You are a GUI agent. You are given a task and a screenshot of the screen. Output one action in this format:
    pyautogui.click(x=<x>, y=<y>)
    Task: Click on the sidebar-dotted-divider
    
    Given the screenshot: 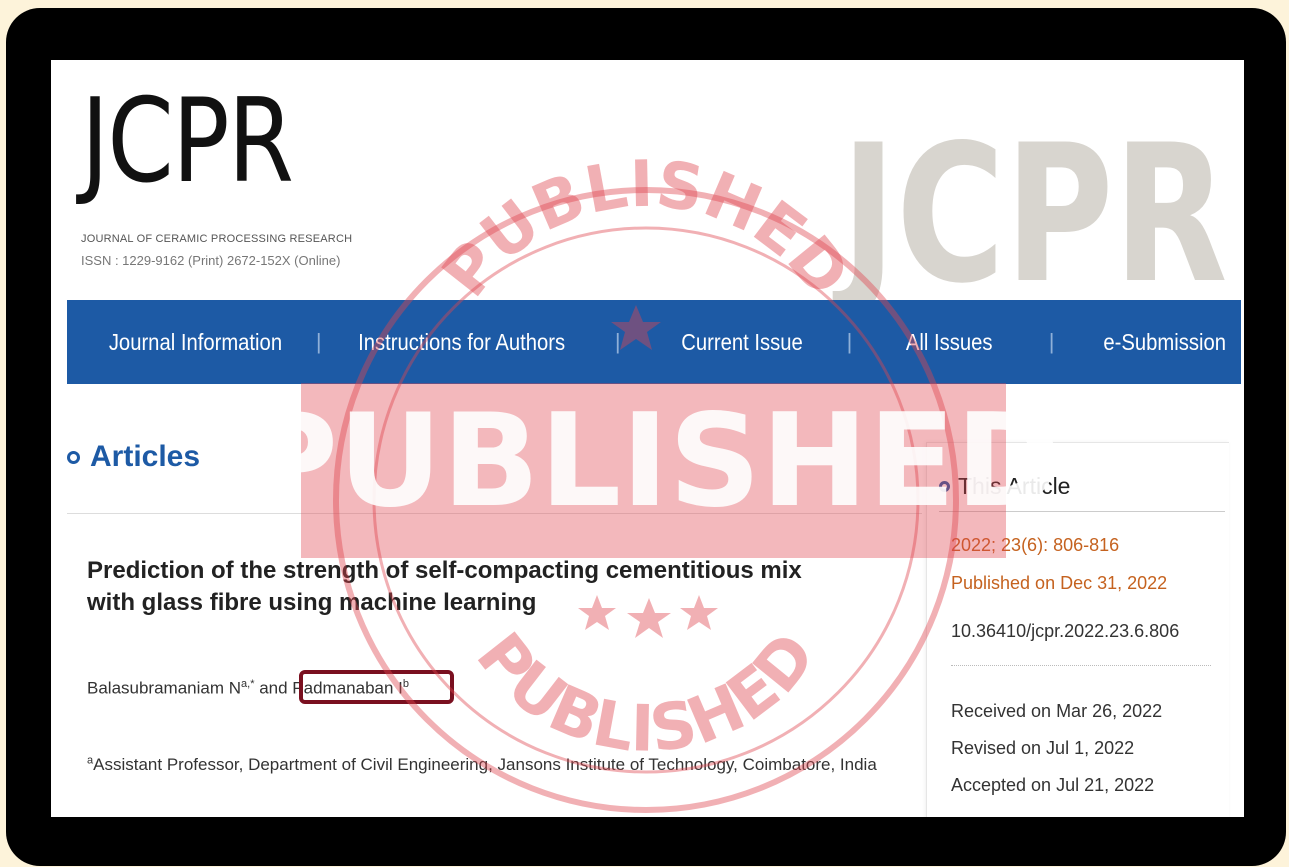 What is the action you would take?
    pyautogui.click(x=1081, y=665)
    